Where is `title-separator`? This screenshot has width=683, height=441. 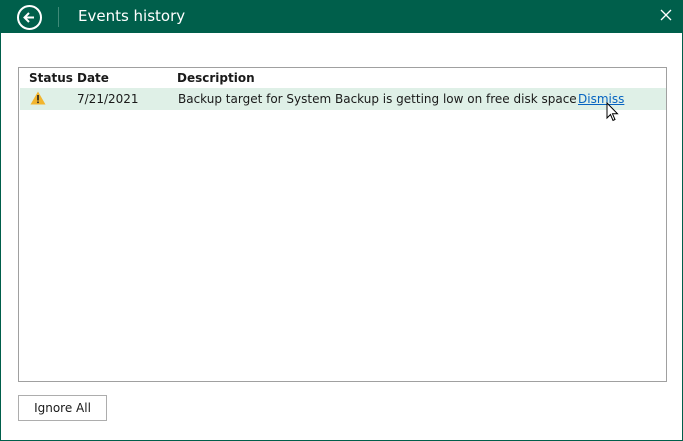 title-separator is located at coordinates (58, 17).